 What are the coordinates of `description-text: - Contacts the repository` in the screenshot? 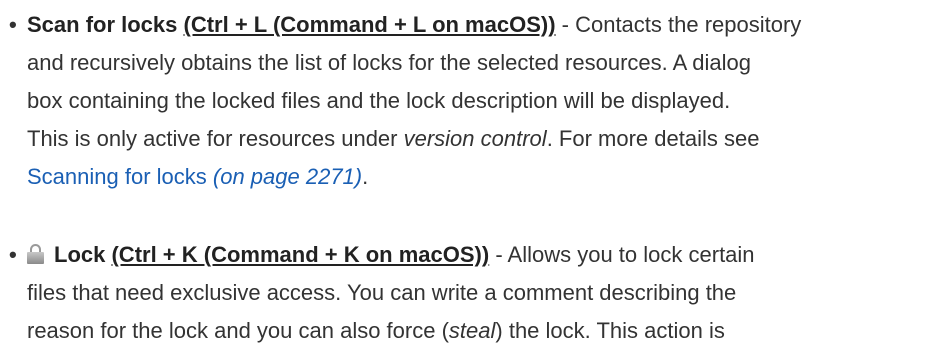 It's located at (678, 24).